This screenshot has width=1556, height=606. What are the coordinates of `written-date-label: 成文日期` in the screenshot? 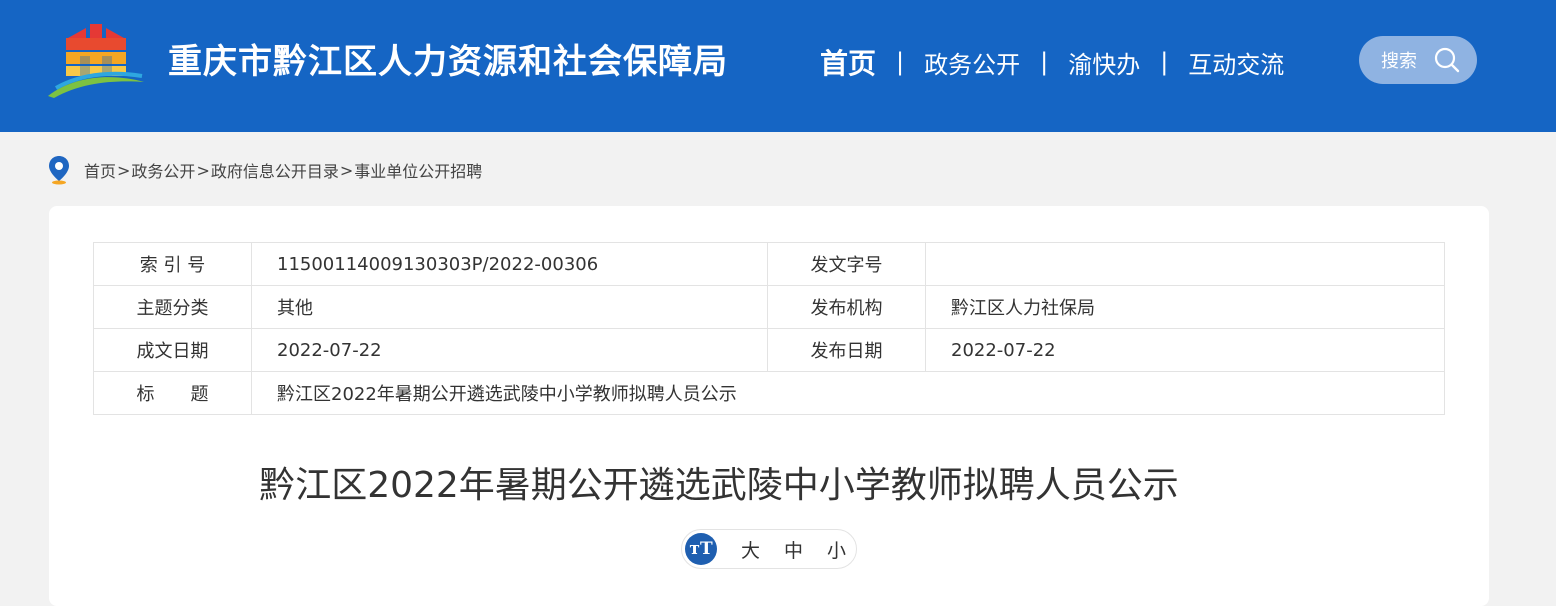 It's located at (172, 350).